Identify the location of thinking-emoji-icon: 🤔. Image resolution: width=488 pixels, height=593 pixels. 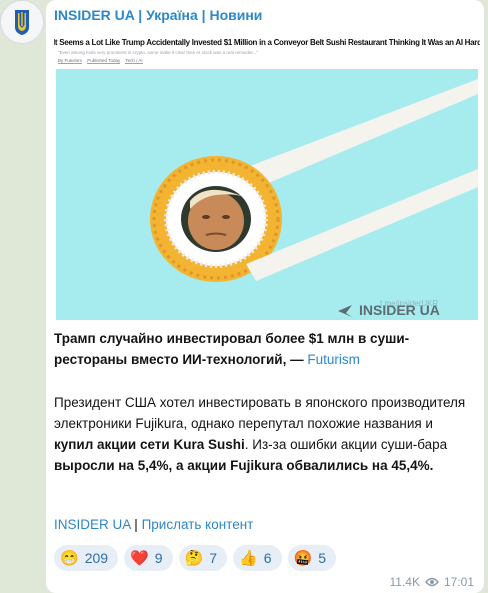
(194, 558).